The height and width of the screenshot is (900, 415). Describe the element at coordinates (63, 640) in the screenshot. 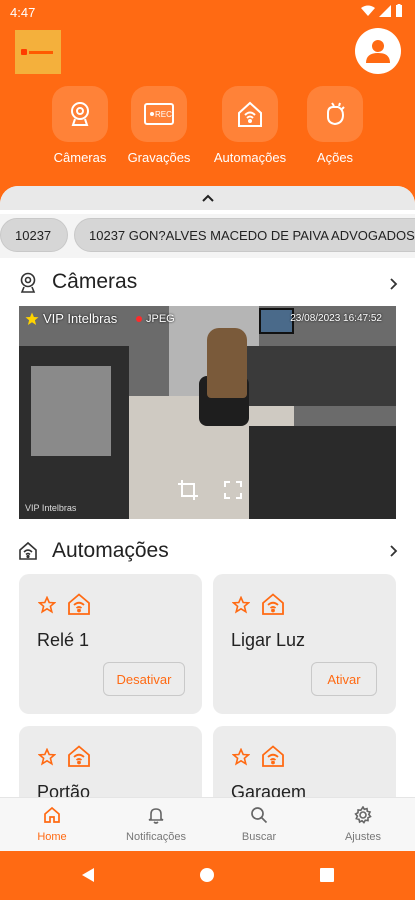

I see `automation-name: Relé 1` at that location.